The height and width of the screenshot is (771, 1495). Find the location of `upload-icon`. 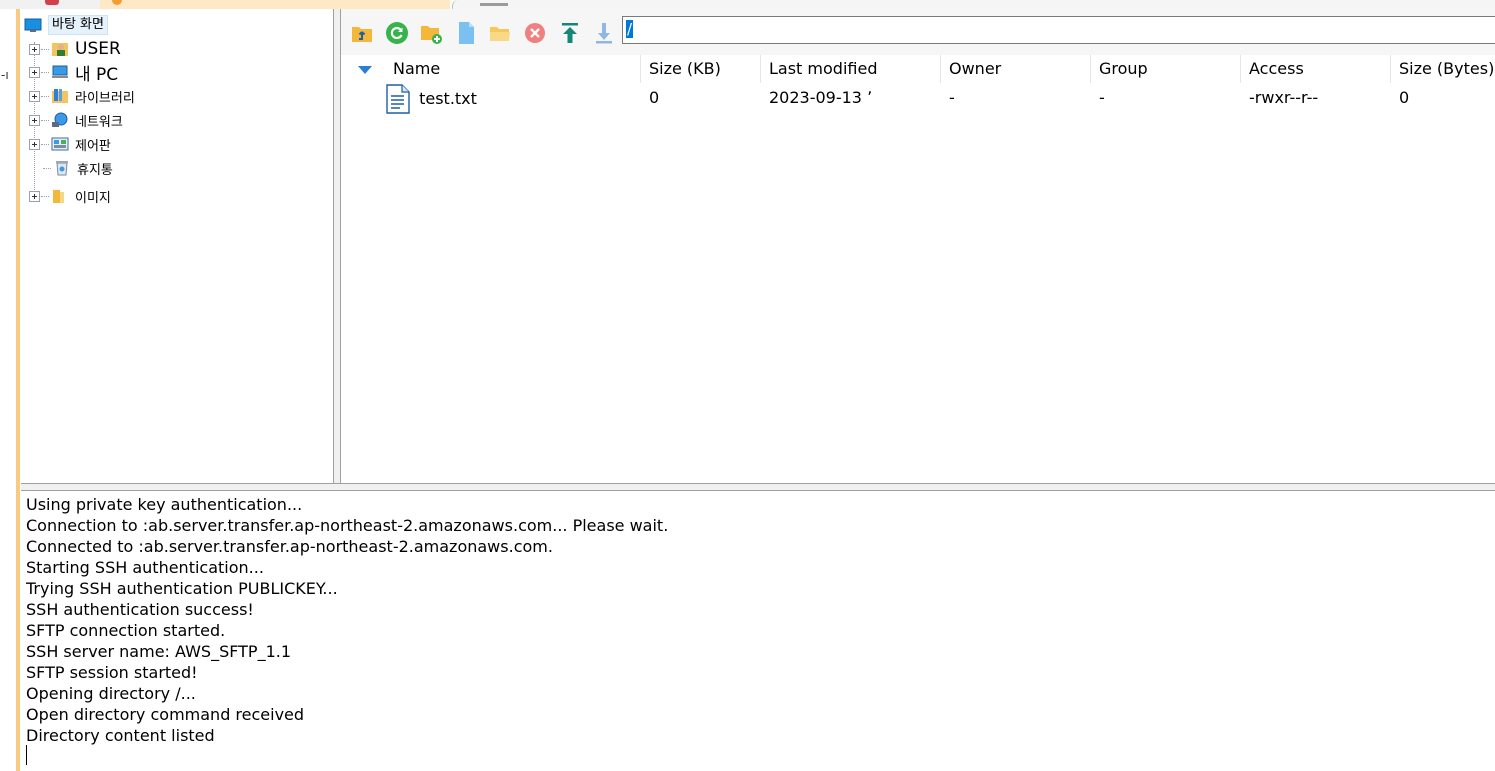

upload-icon is located at coordinates (570, 33).